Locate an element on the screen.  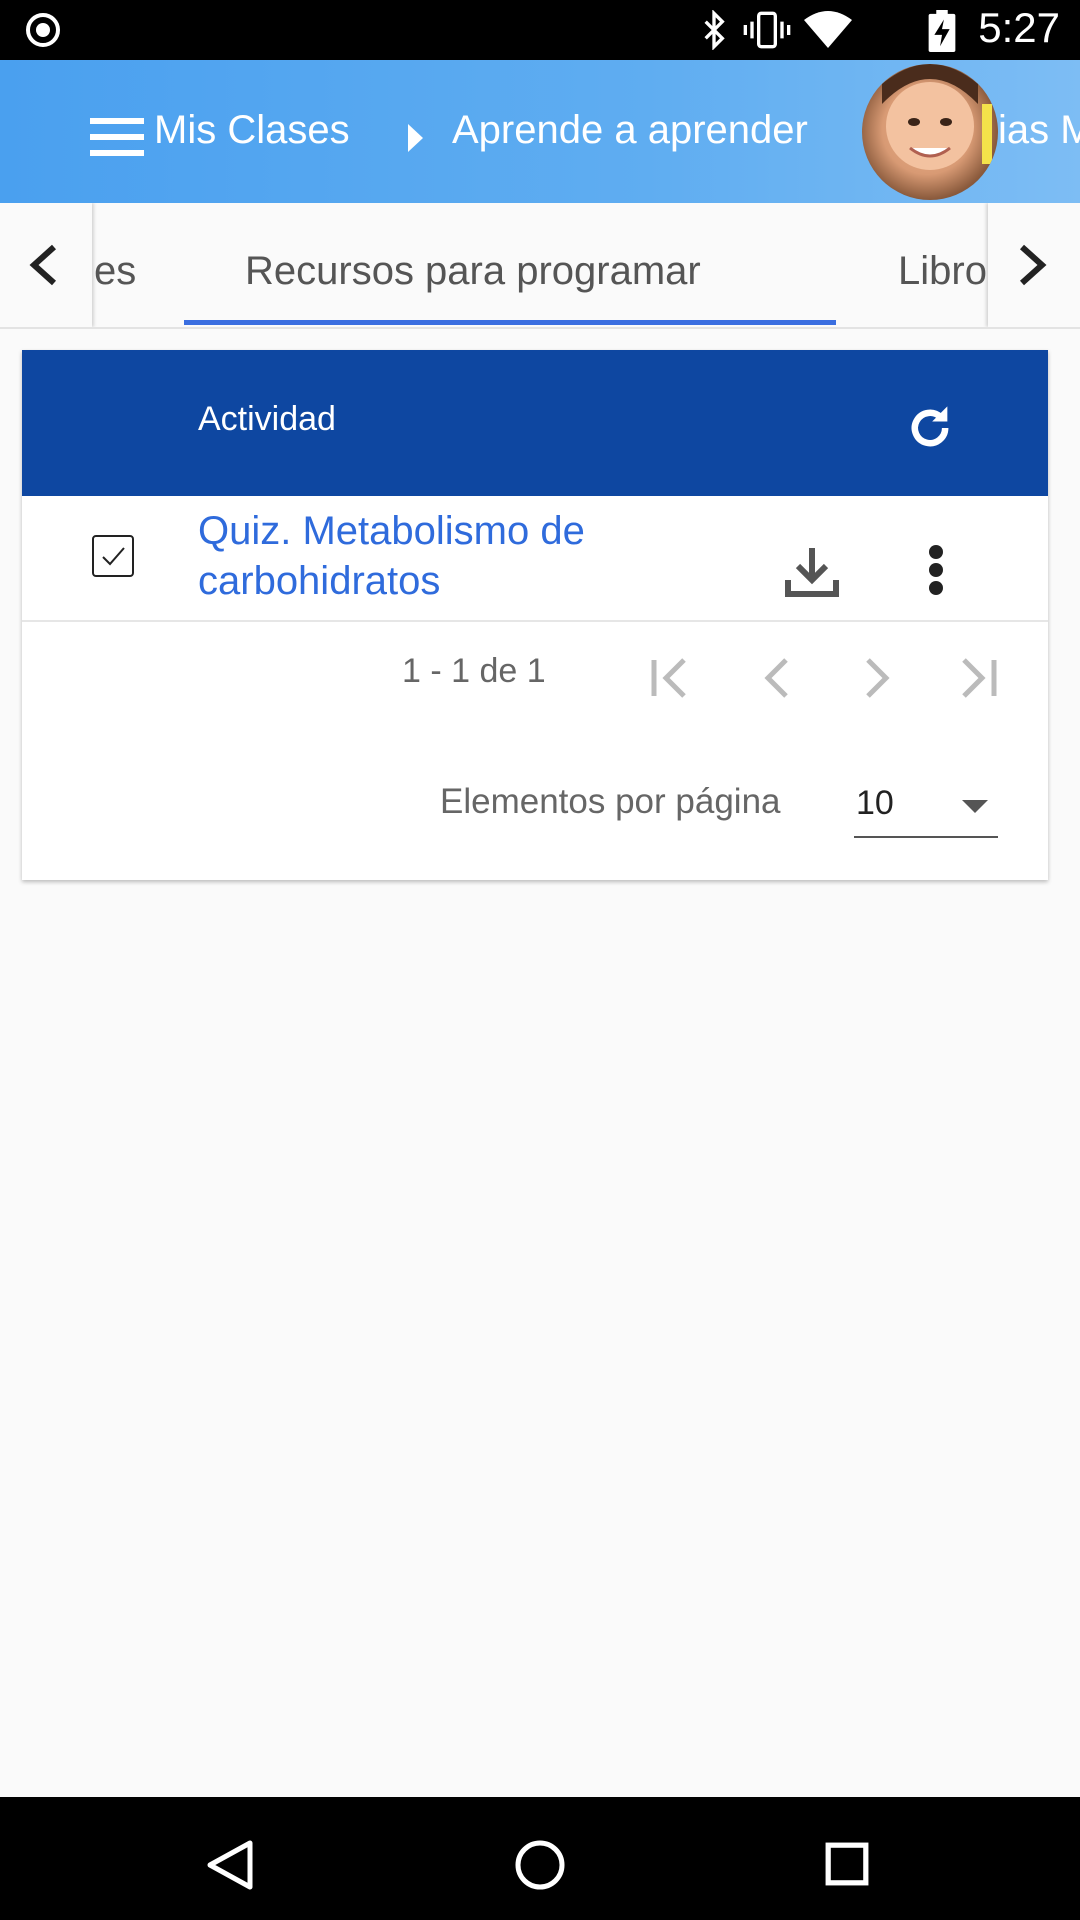
check-icon is located at coordinates (113, 556).